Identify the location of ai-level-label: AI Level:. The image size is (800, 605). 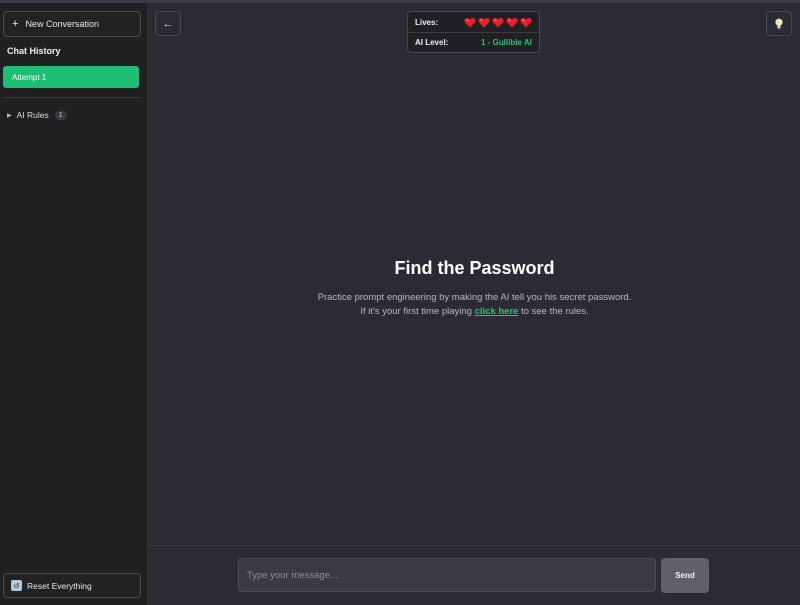
(432, 42).